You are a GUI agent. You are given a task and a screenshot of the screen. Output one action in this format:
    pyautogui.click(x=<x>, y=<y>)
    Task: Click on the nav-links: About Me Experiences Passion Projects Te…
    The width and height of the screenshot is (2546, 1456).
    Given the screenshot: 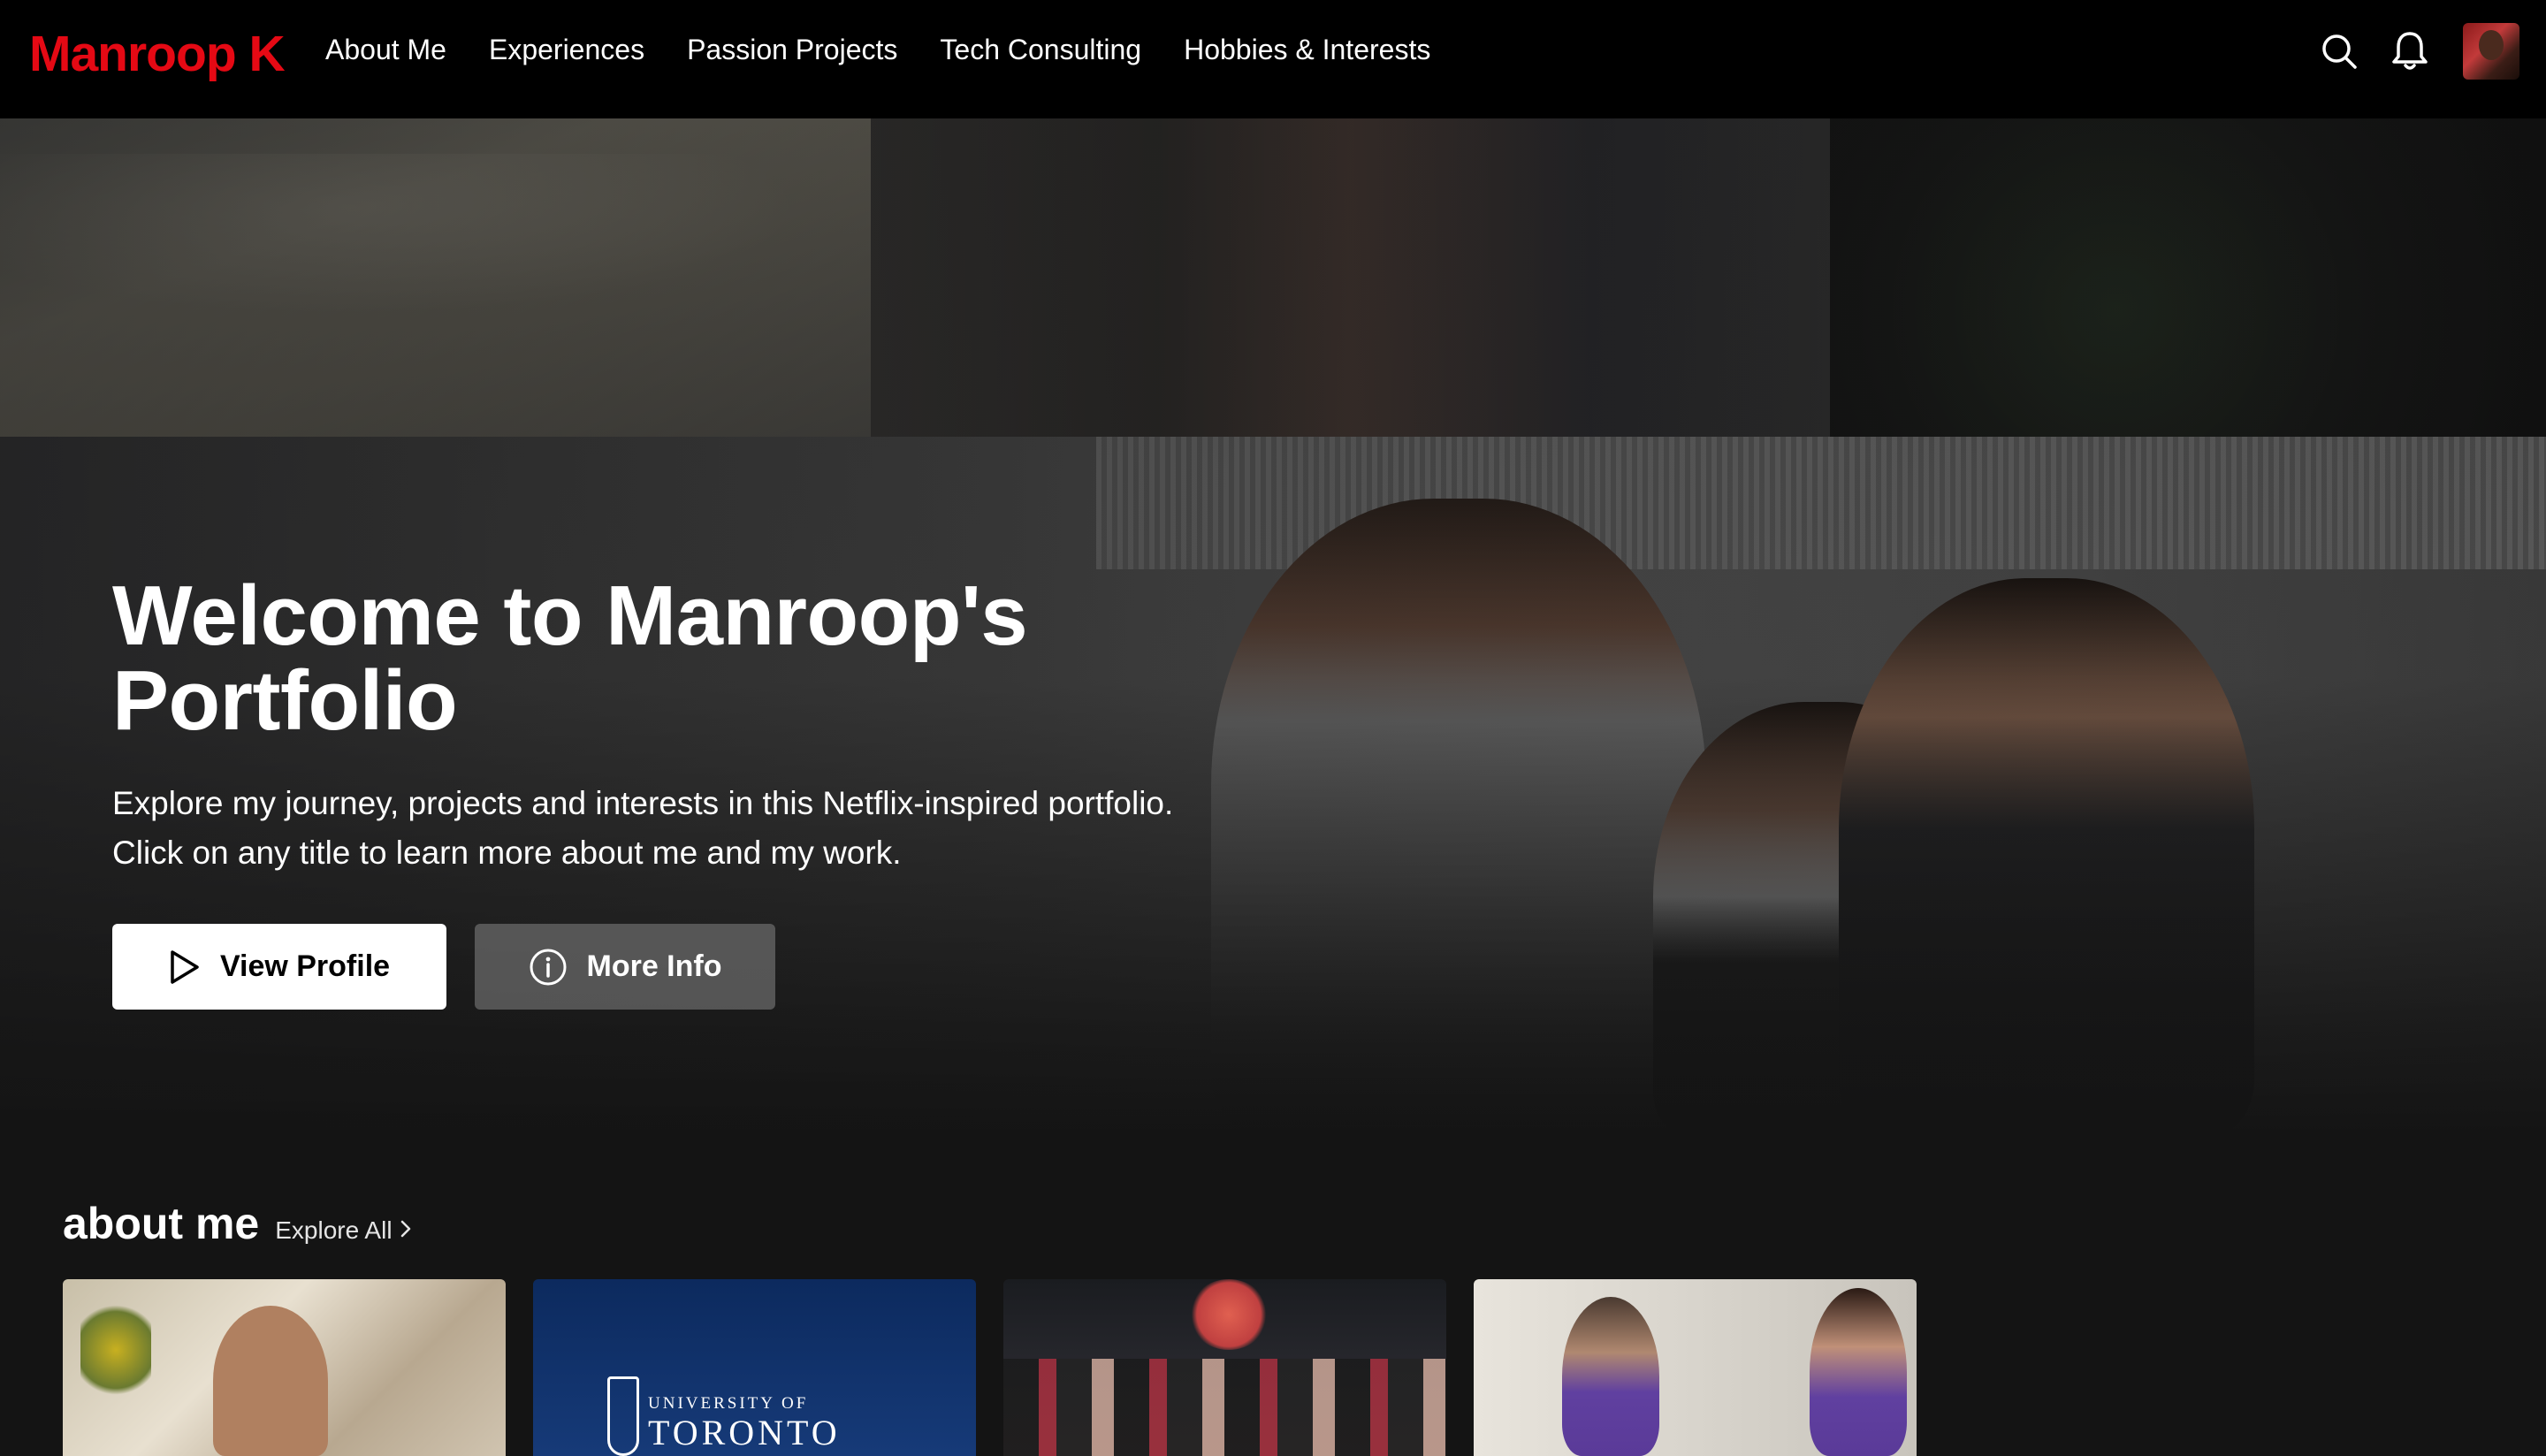 What is the action you would take?
    pyautogui.click(x=899, y=50)
    